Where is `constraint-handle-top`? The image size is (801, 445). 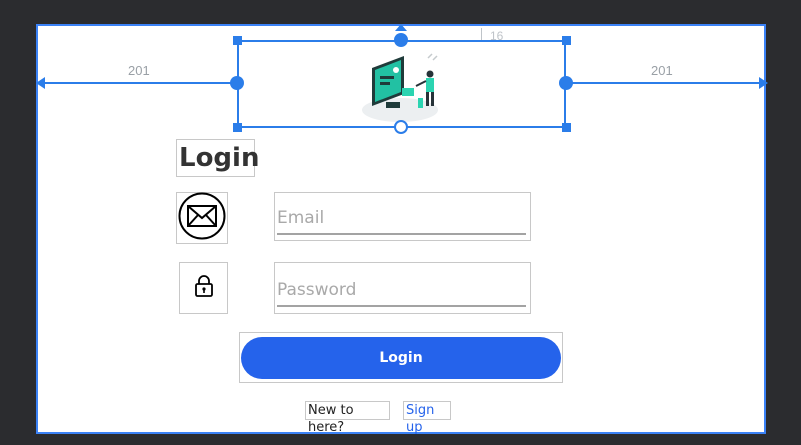 constraint-handle-top is located at coordinates (401, 40).